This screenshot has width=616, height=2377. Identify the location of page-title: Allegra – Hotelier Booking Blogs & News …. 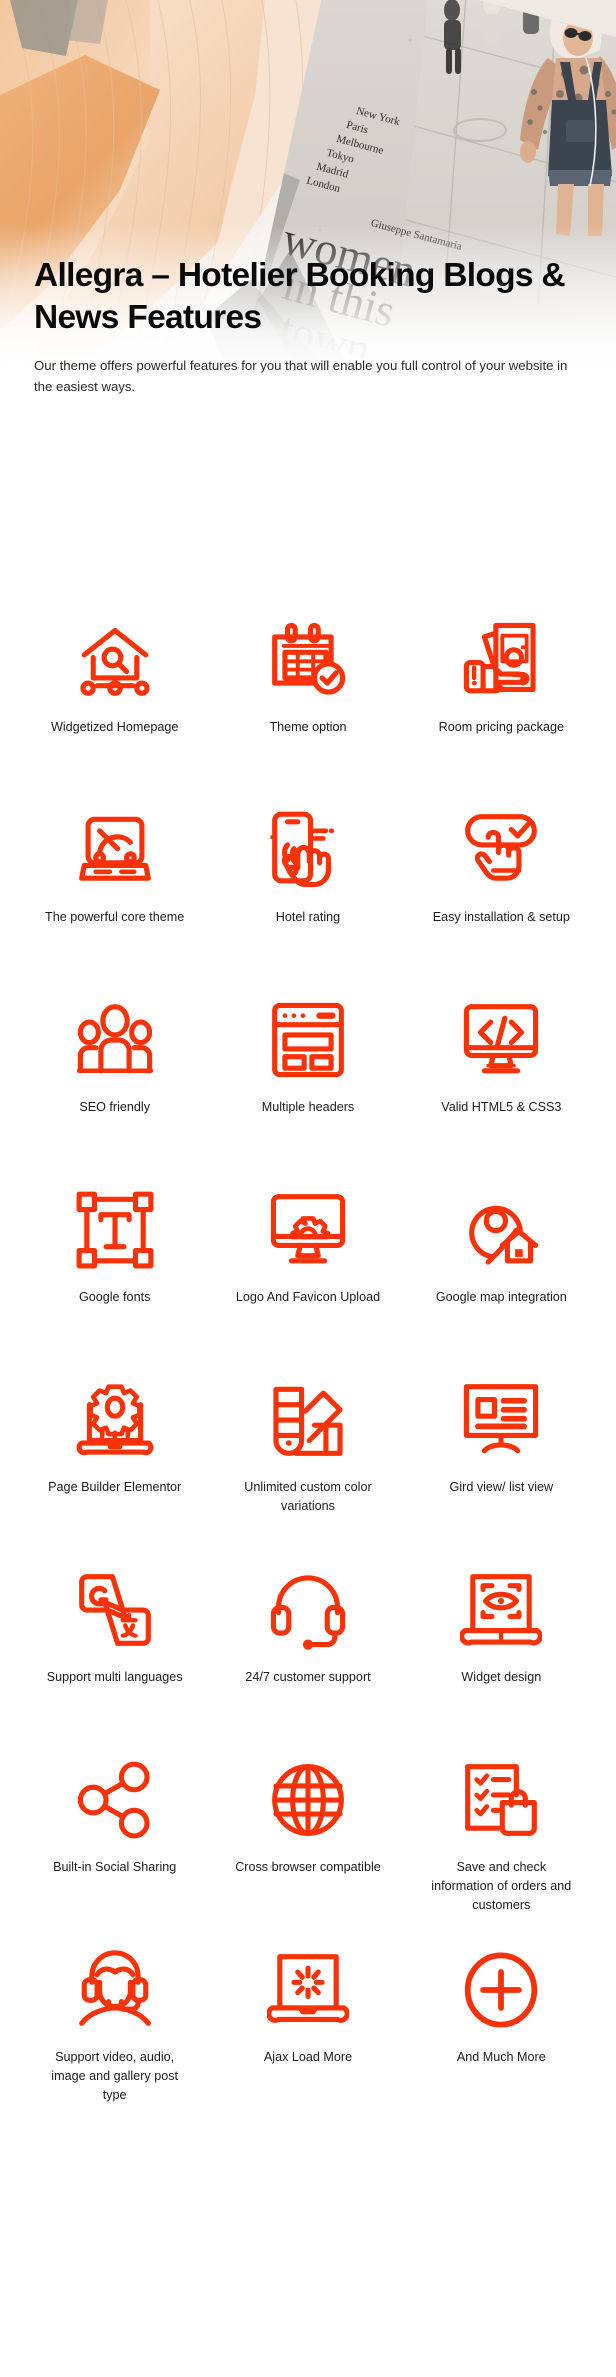
(300, 296).